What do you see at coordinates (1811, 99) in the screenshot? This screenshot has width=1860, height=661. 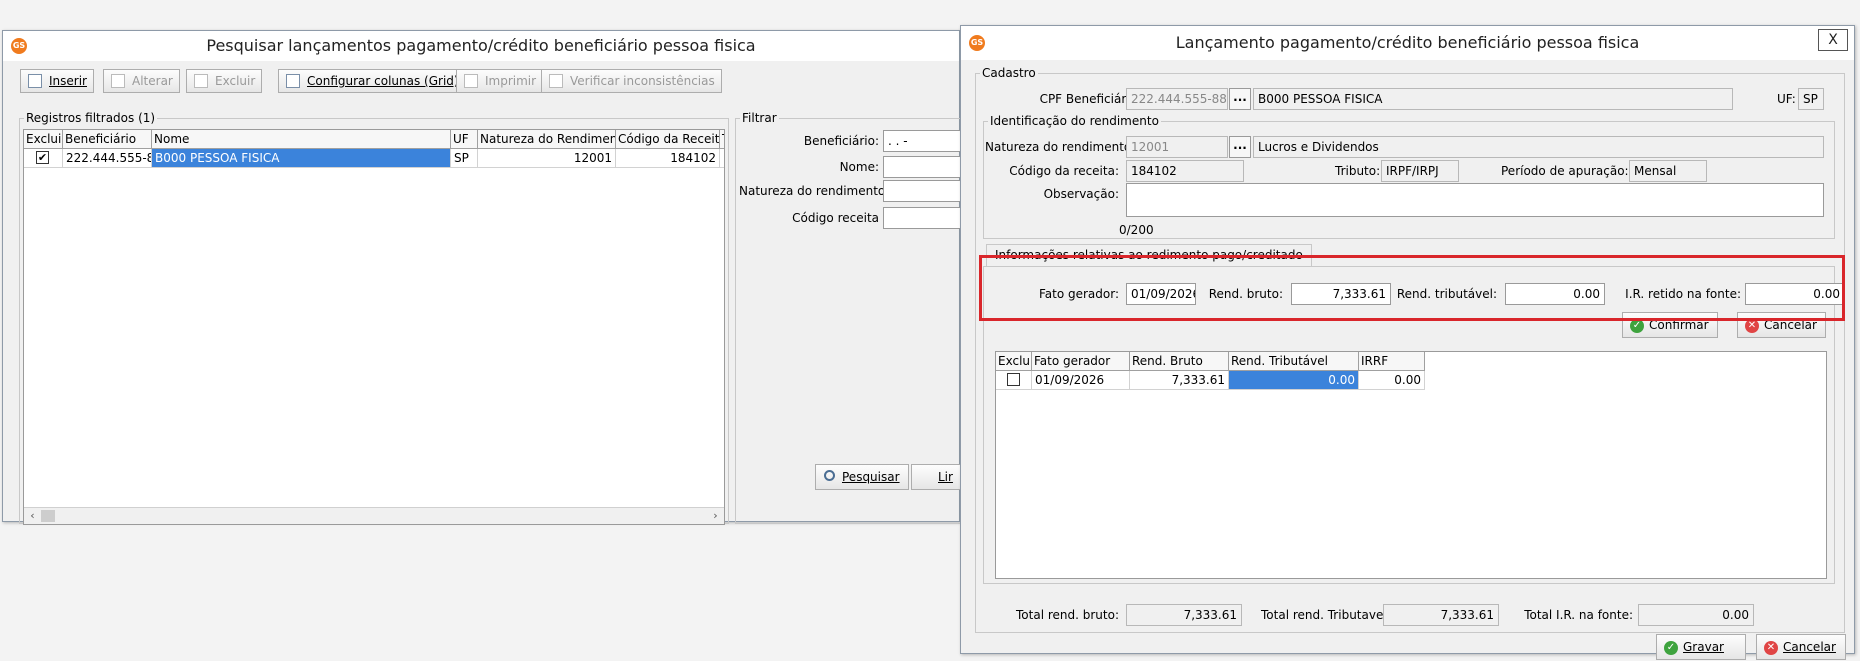 I see `uf-field: SP` at bounding box center [1811, 99].